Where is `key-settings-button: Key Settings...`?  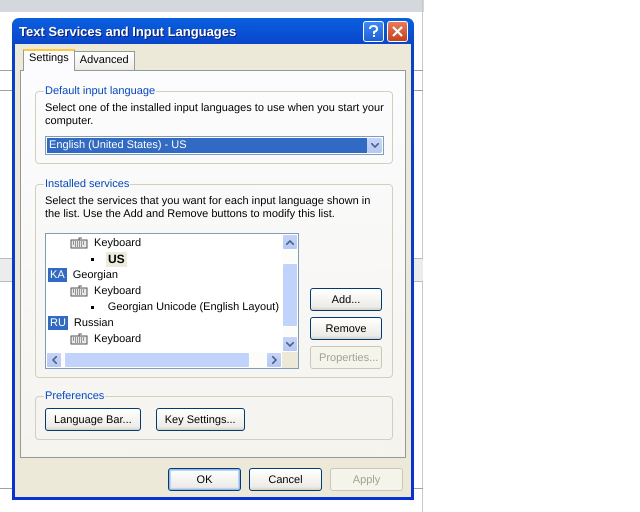
key-settings-button: Key Settings... is located at coordinates (200, 419).